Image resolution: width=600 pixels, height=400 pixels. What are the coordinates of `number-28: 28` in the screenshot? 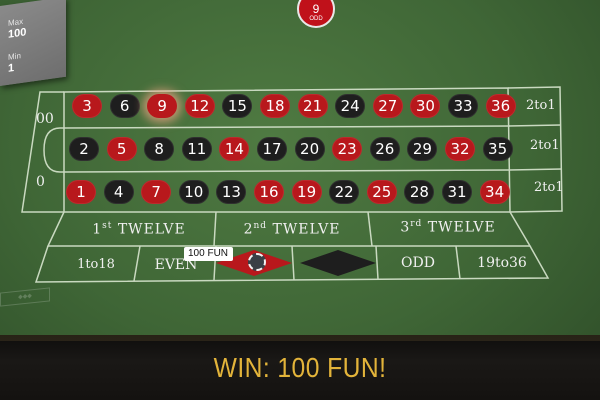 It's located at (419, 192).